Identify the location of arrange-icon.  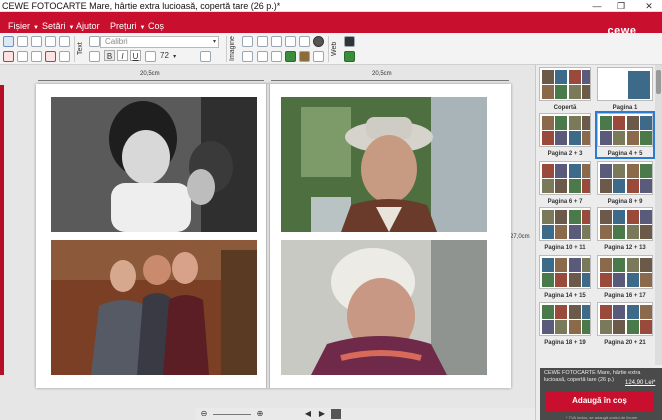
(36, 56).